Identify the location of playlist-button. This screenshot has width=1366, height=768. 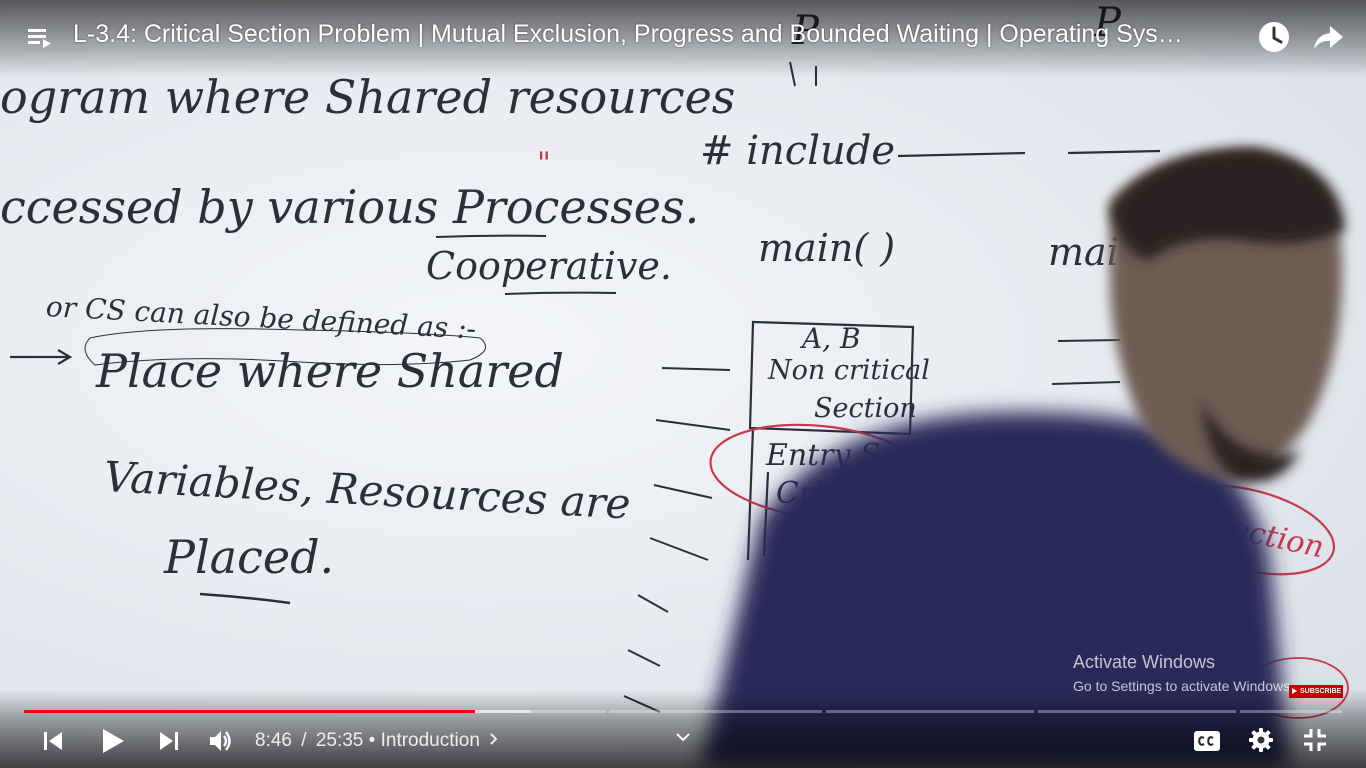
(39, 37).